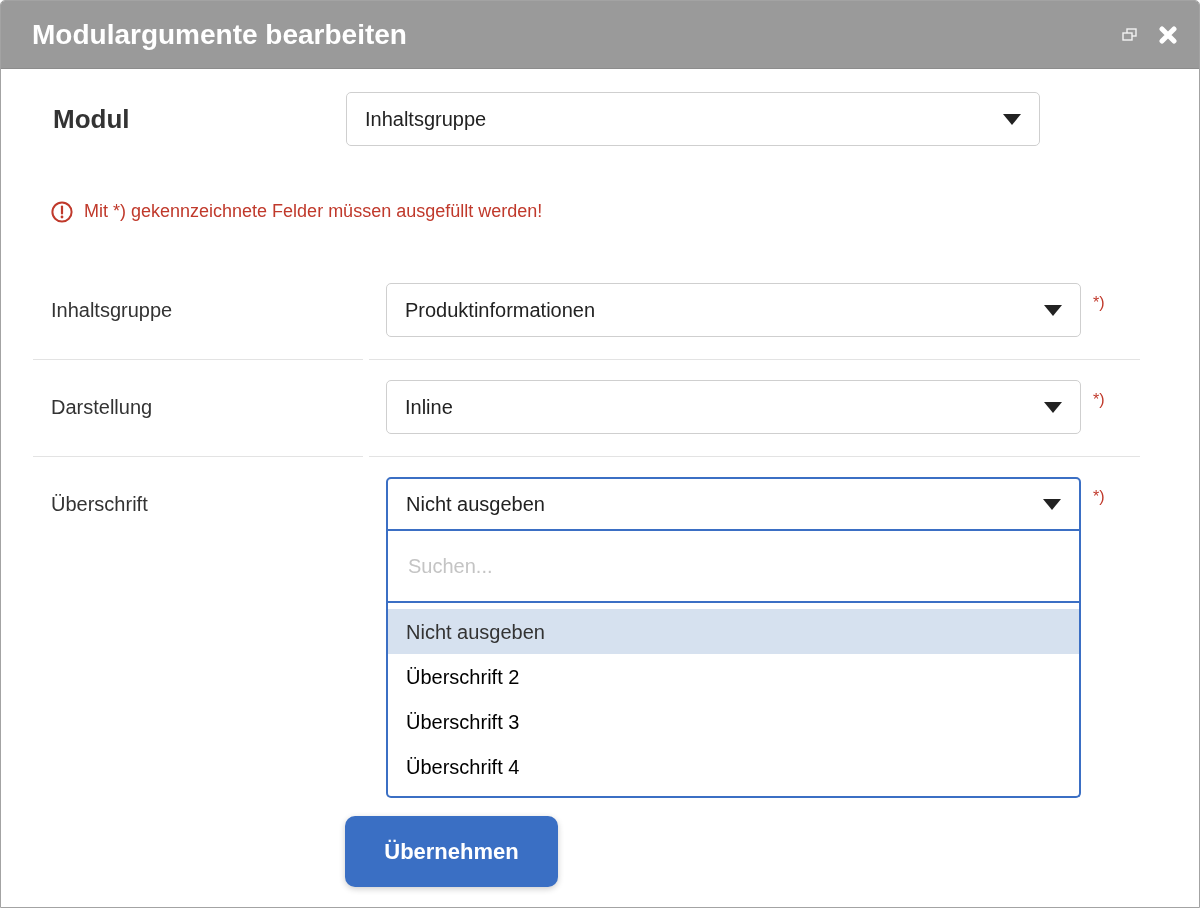 This screenshot has height=908, width=1200. Describe the element at coordinates (451, 851) in the screenshot. I see `apply-button: Übernehmen` at that location.